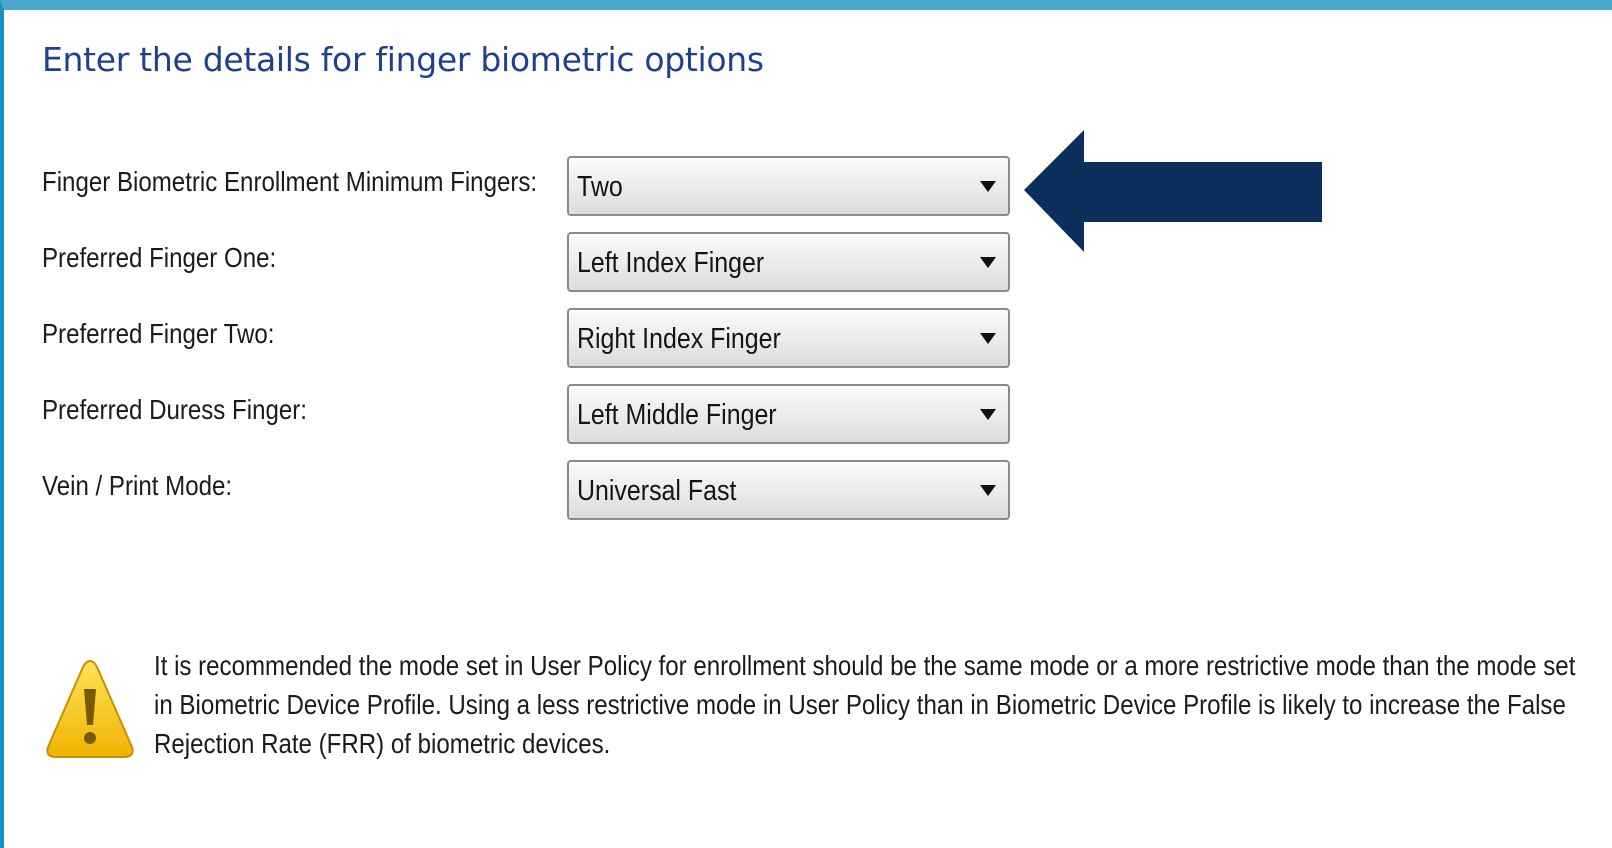 This screenshot has height=848, width=1612. Describe the element at coordinates (677, 415) in the screenshot. I see `preferred-duress-finger-value: Left Middle Finger` at that location.